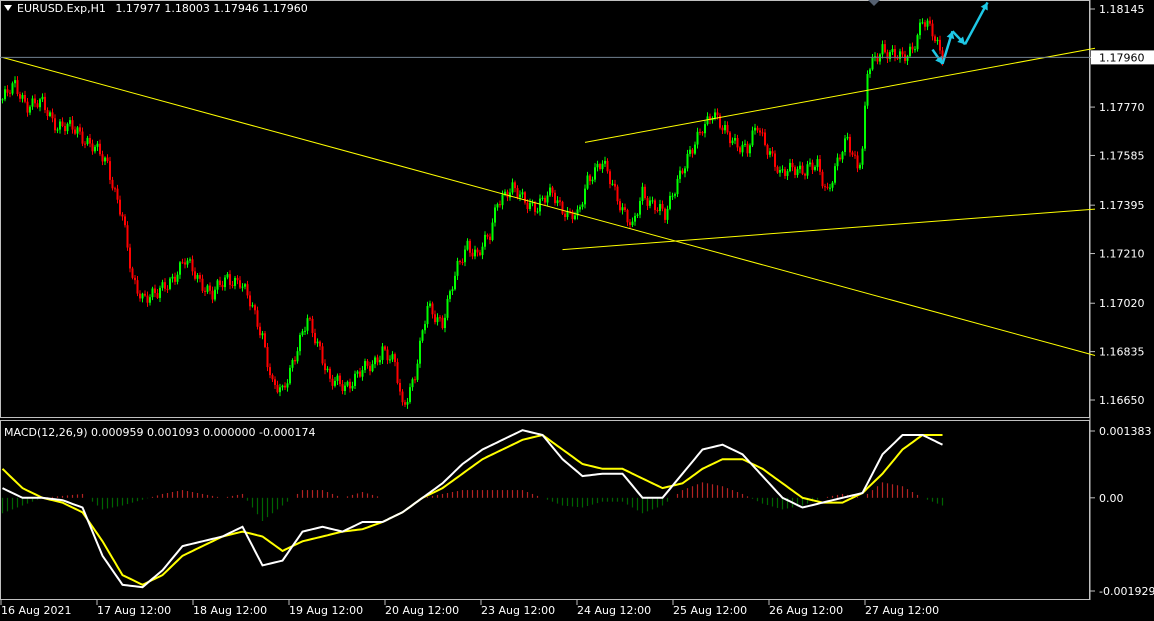 This screenshot has height=621, width=1154. I want to click on price-tick-label: 1.16835, so click(1122, 352).